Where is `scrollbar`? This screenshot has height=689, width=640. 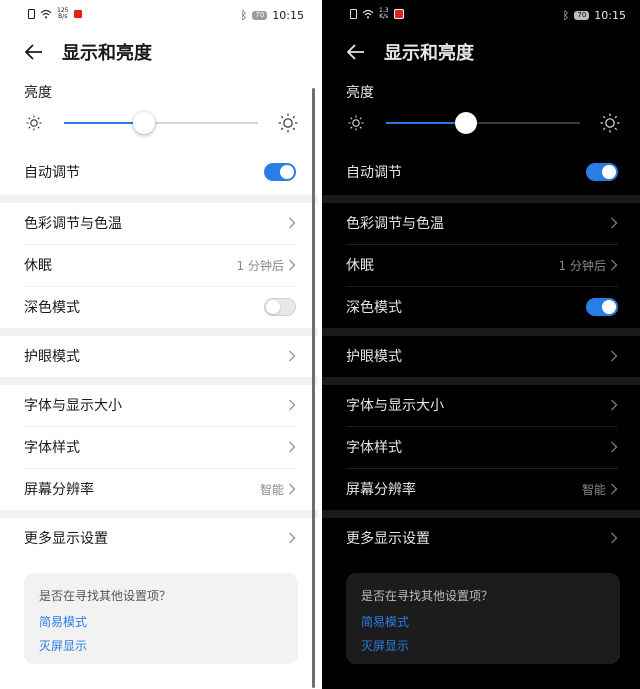 scrollbar is located at coordinates (313, 388).